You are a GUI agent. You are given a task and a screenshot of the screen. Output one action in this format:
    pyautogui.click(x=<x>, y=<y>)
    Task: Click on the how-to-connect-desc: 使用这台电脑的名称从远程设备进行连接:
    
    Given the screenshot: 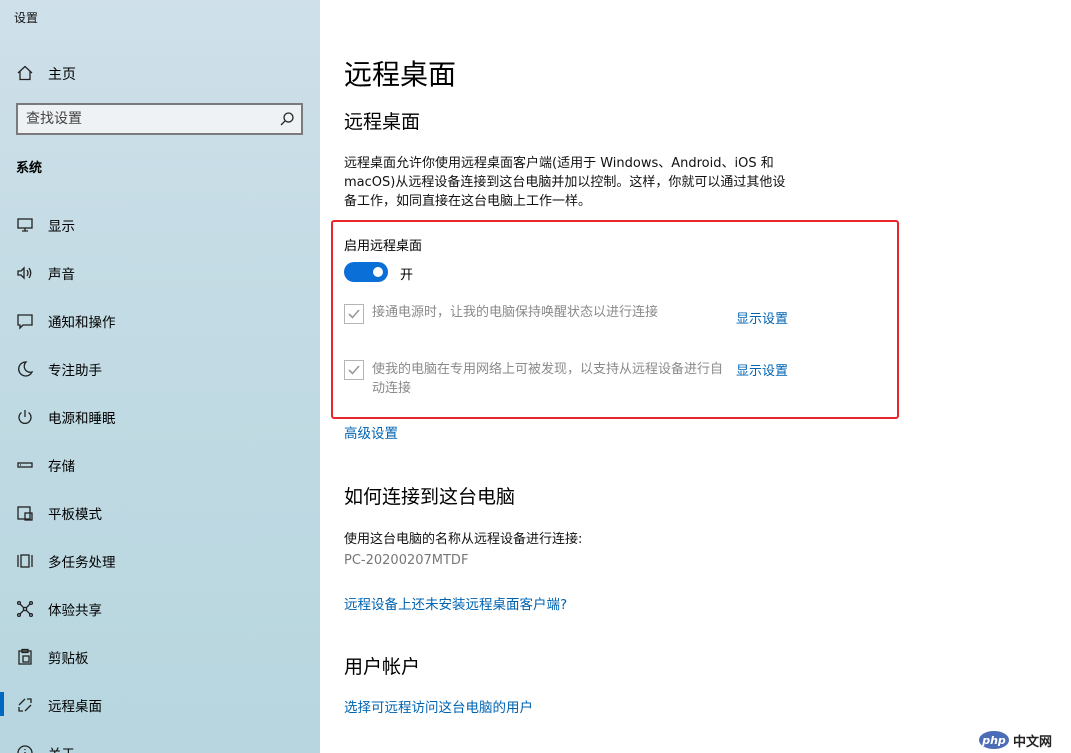 What is the action you would take?
    pyautogui.click(x=463, y=539)
    